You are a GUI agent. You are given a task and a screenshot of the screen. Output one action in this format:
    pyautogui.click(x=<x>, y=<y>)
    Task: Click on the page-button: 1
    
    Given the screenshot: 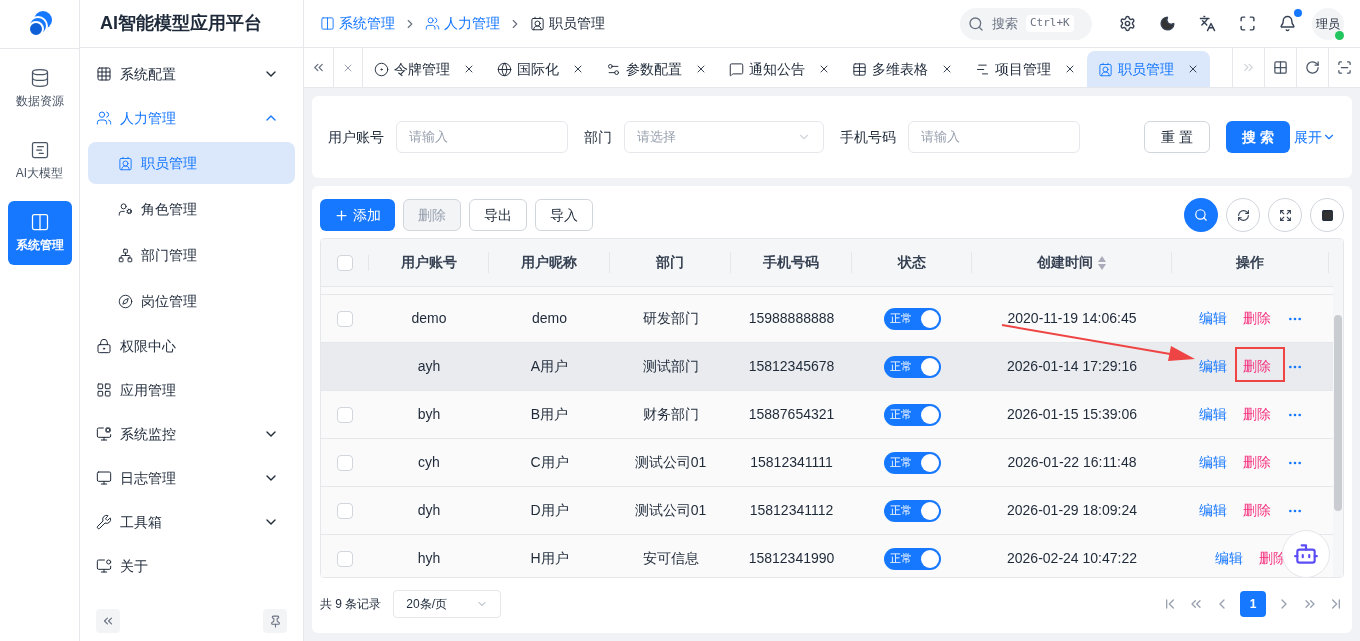 What is the action you would take?
    pyautogui.click(x=1253, y=604)
    